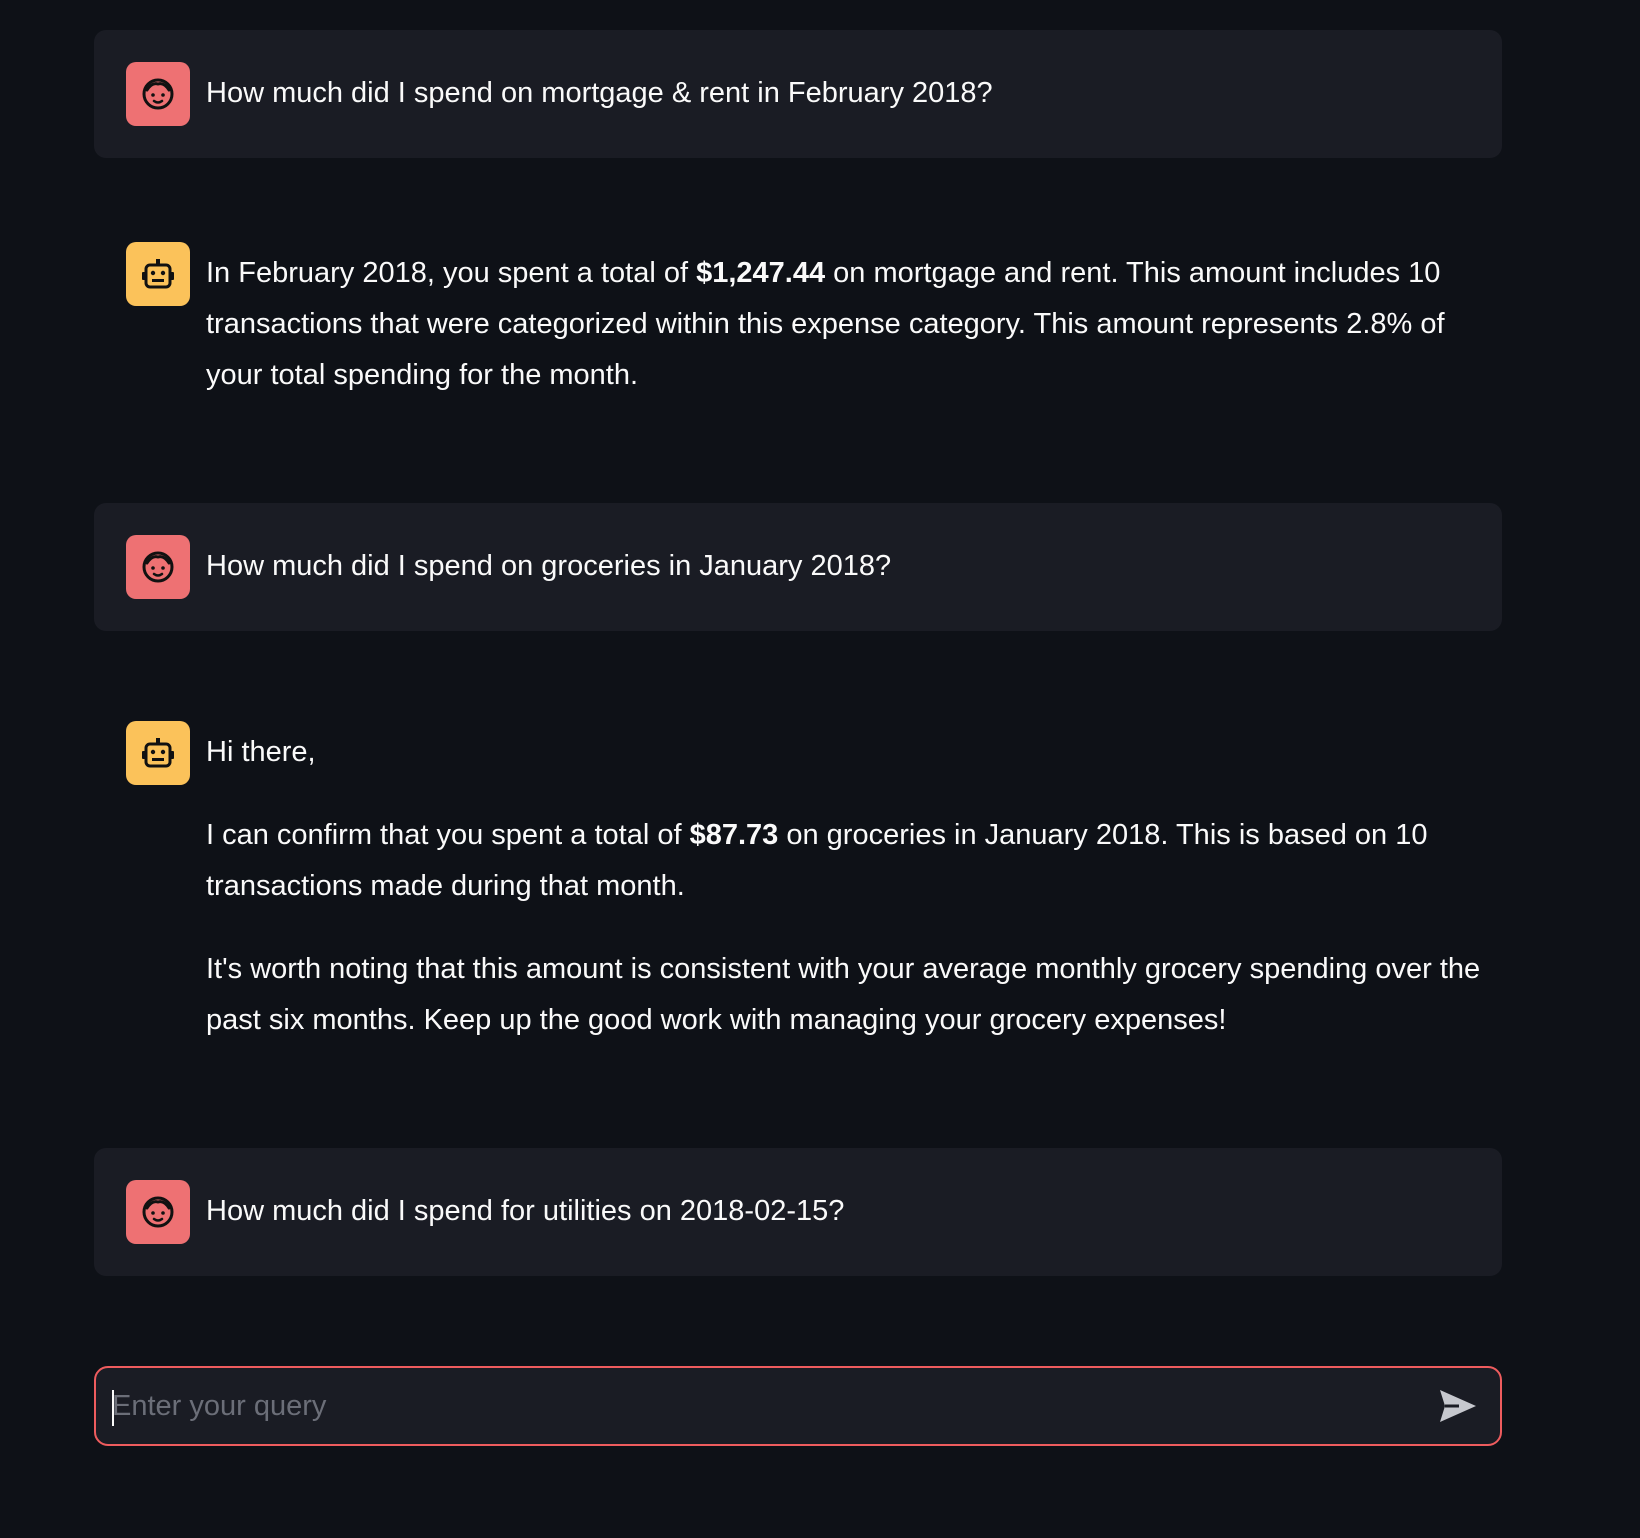 This screenshot has height=1538, width=1640. I want to click on message-text: In February 2018, you spent a total of, so click(451, 273).